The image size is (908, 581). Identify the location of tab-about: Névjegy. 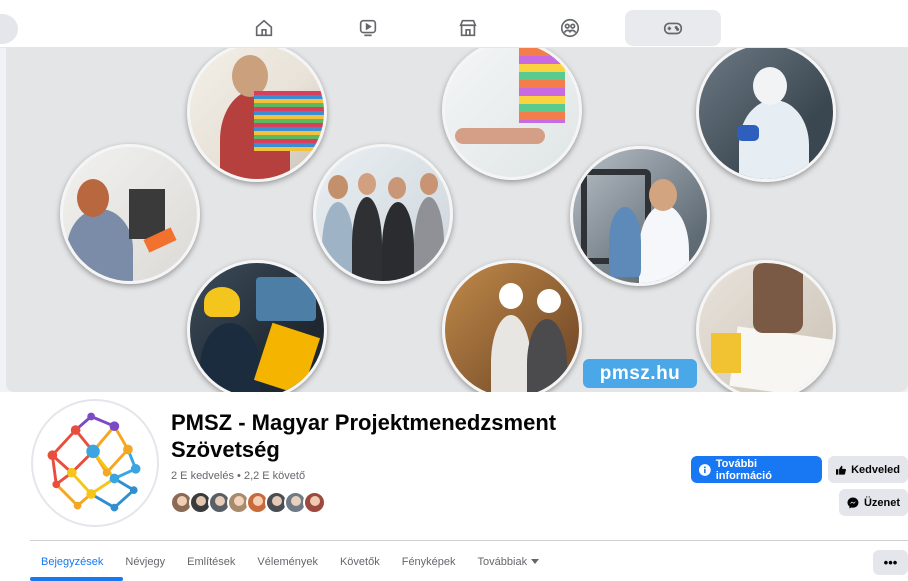
(145, 562).